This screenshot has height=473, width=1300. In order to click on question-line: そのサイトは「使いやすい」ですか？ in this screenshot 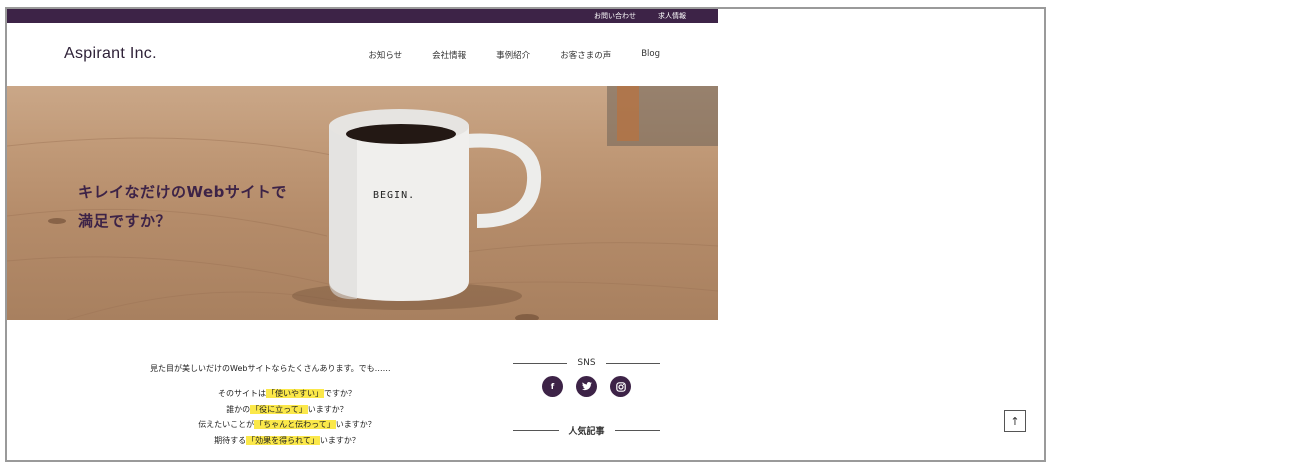, I will do `click(287, 394)`.